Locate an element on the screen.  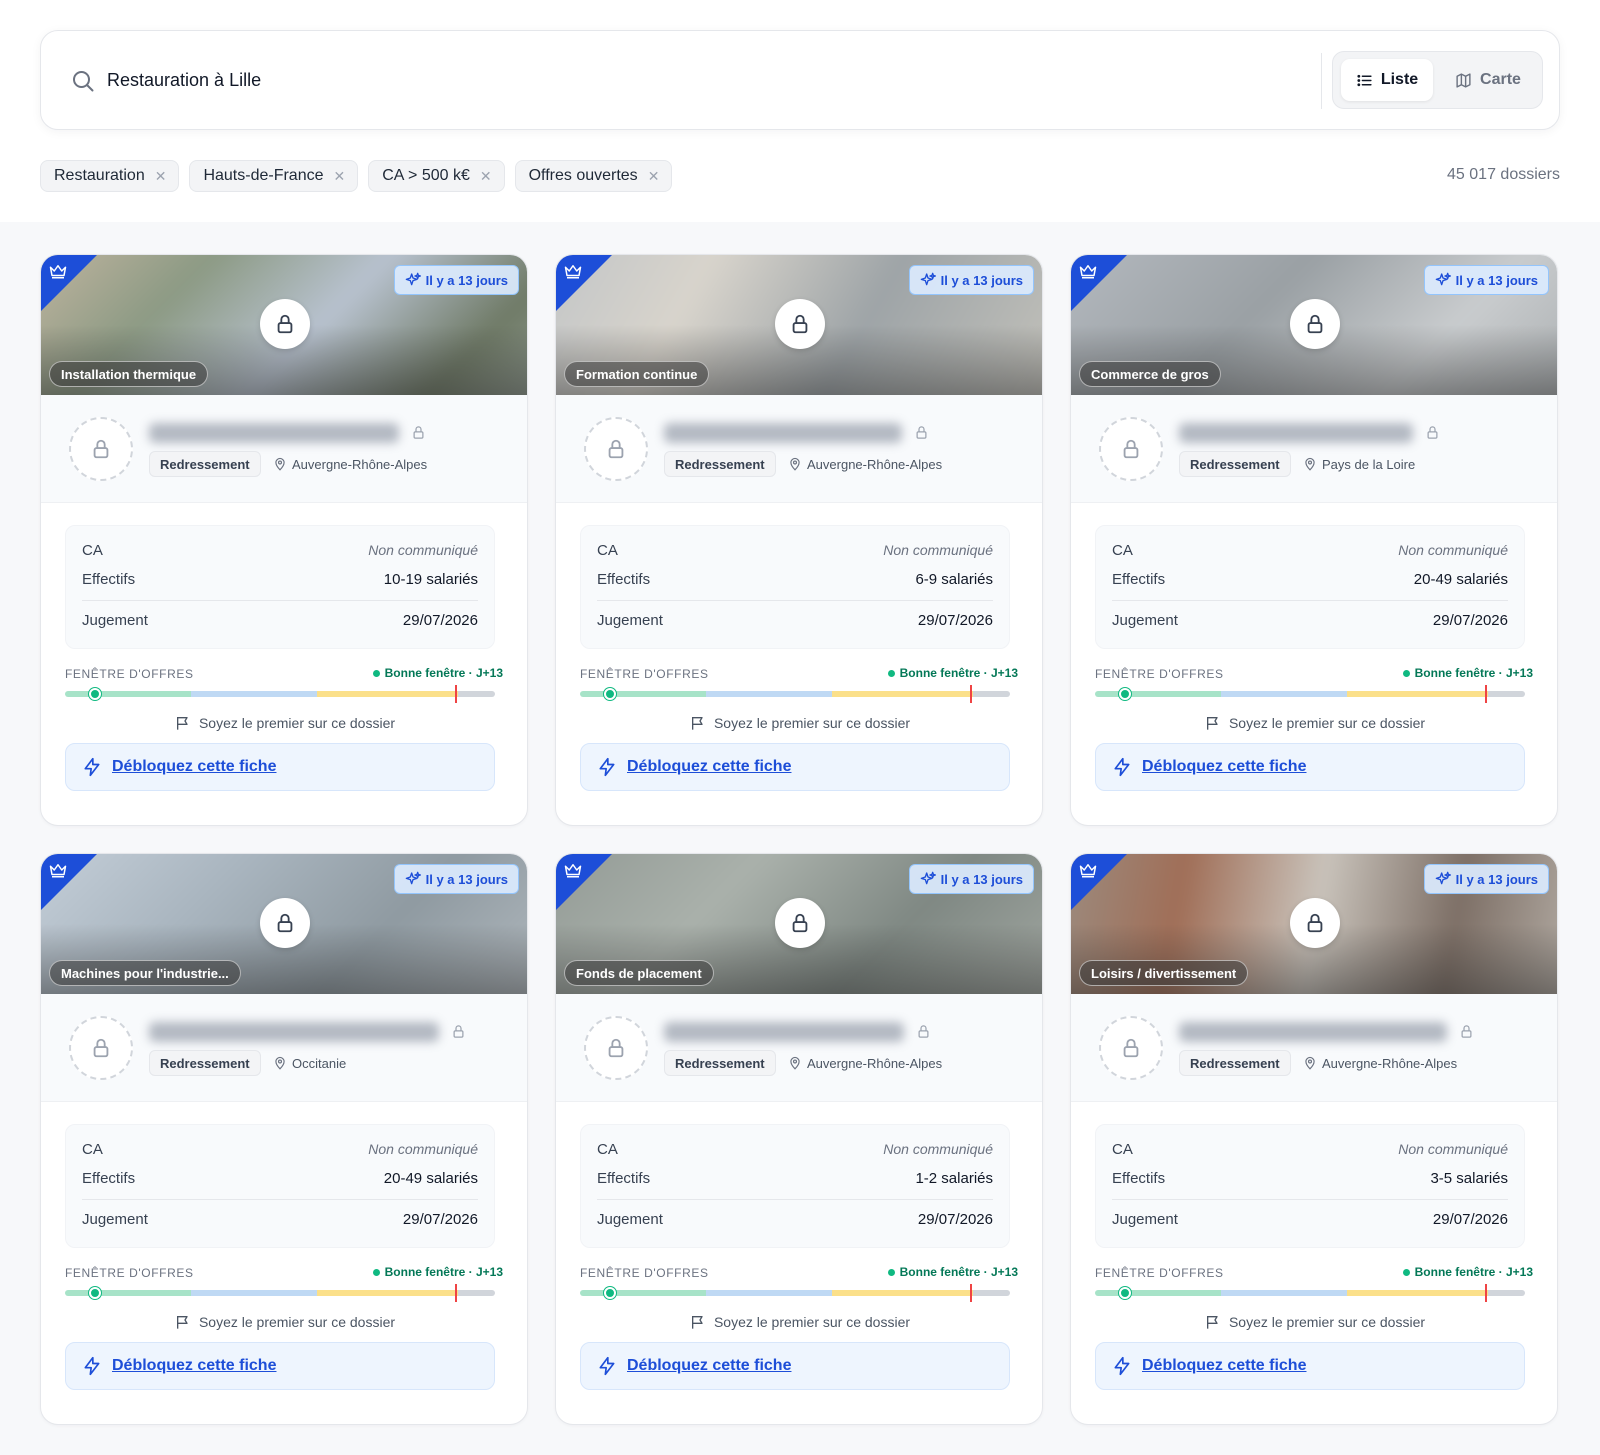
filter-chip: CA > 500 k€ ✕ is located at coordinates (436, 176).